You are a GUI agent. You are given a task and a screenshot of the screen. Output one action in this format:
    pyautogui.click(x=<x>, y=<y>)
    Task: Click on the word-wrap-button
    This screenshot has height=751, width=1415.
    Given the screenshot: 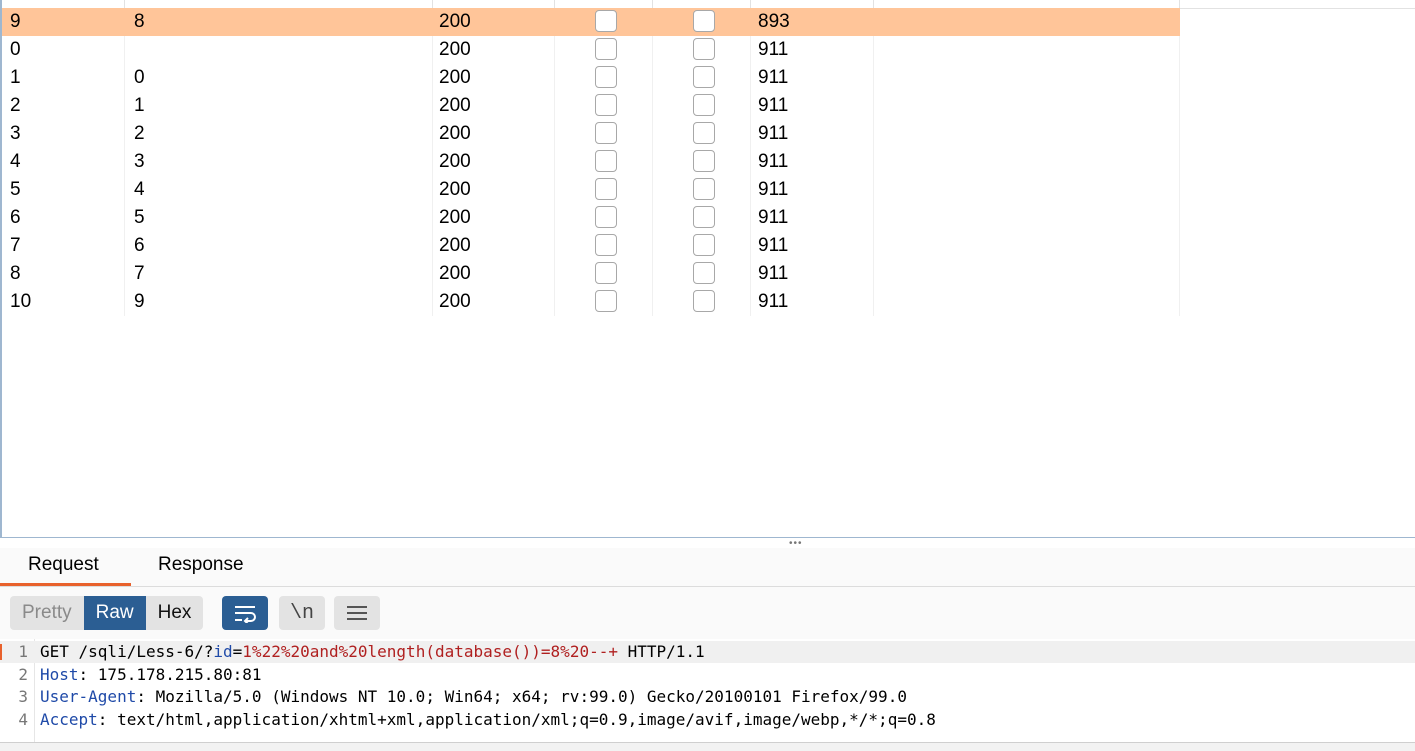 What is the action you would take?
    pyautogui.click(x=245, y=613)
    